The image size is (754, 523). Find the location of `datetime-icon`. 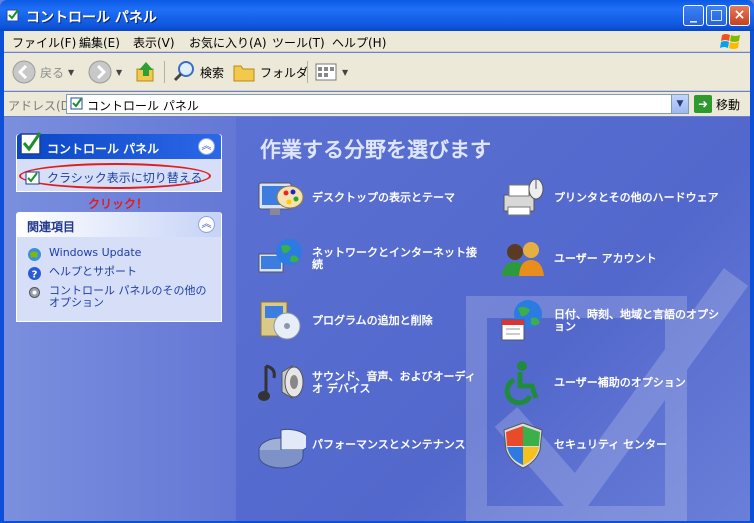

datetime-icon is located at coordinates (521, 320).